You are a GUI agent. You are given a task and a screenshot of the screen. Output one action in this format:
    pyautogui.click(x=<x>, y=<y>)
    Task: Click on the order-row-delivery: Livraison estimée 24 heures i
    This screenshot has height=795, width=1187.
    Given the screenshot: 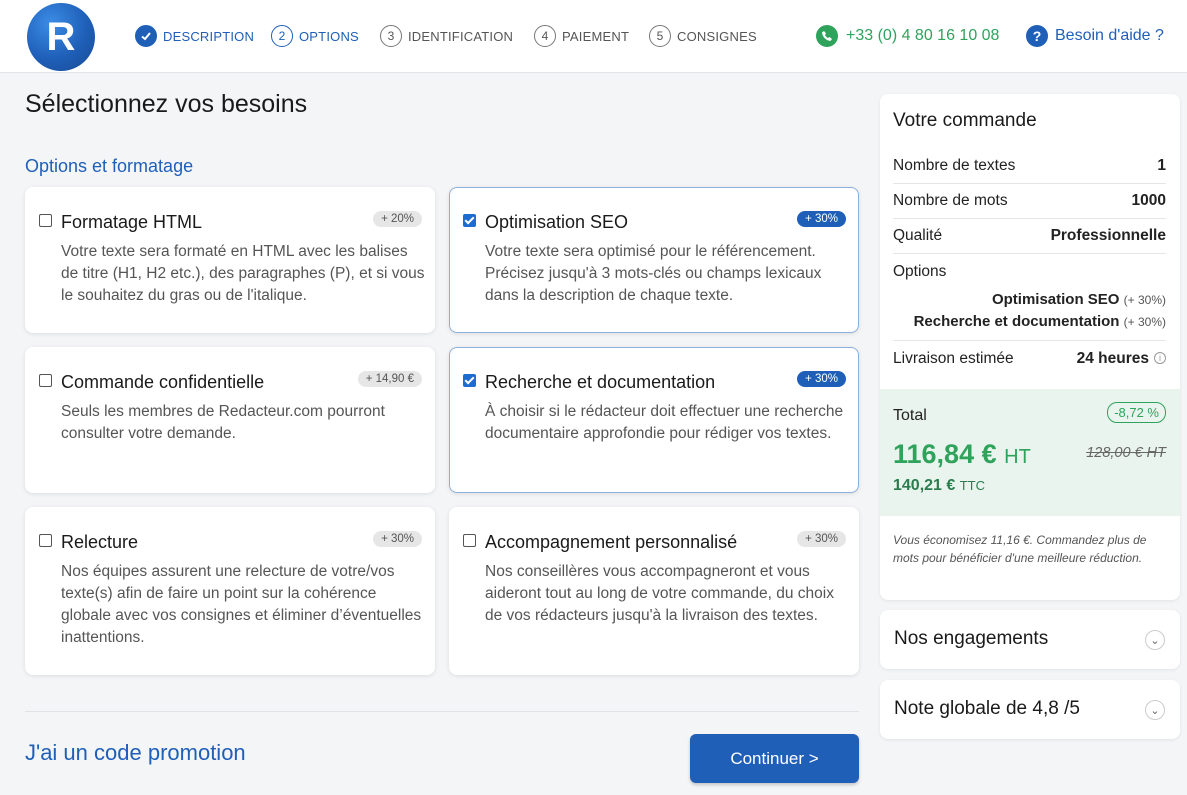 What is the action you would take?
    pyautogui.click(x=1029, y=358)
    